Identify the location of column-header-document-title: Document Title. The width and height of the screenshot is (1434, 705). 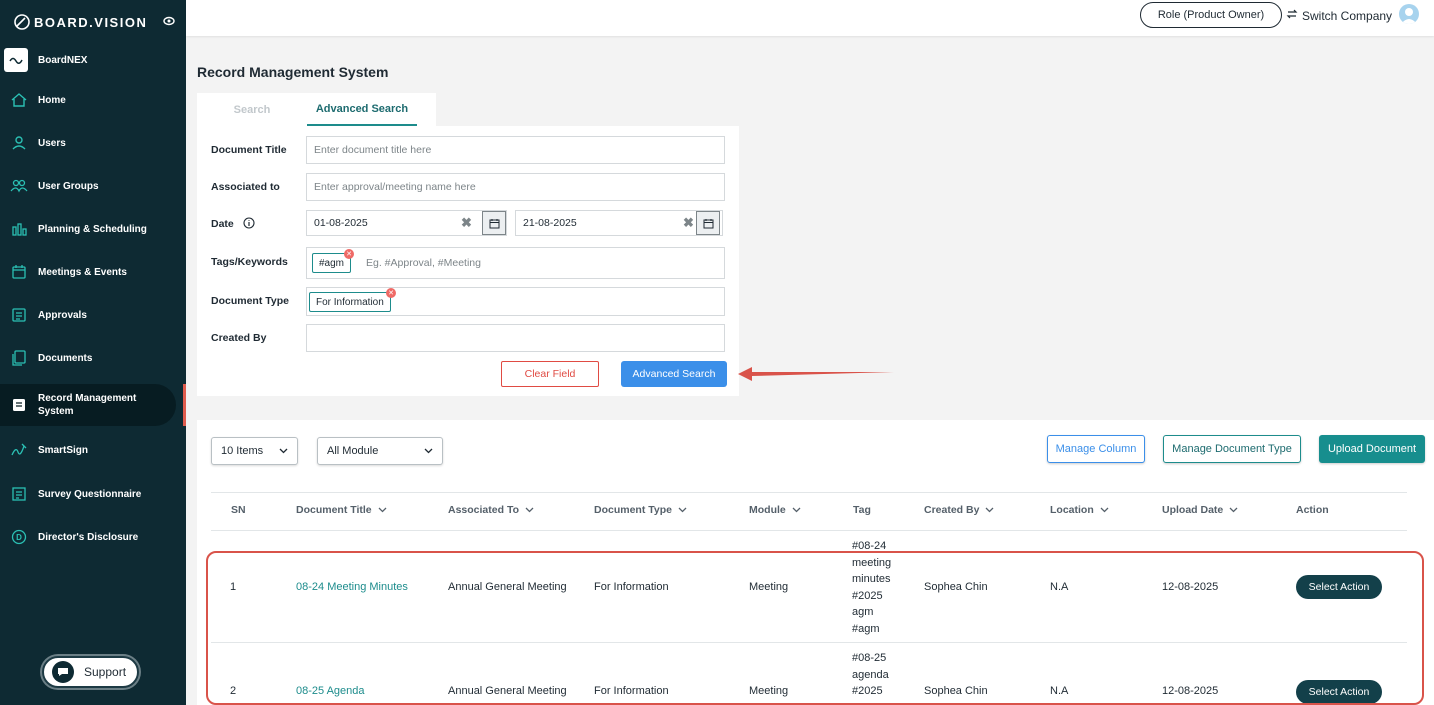
(341, 510).